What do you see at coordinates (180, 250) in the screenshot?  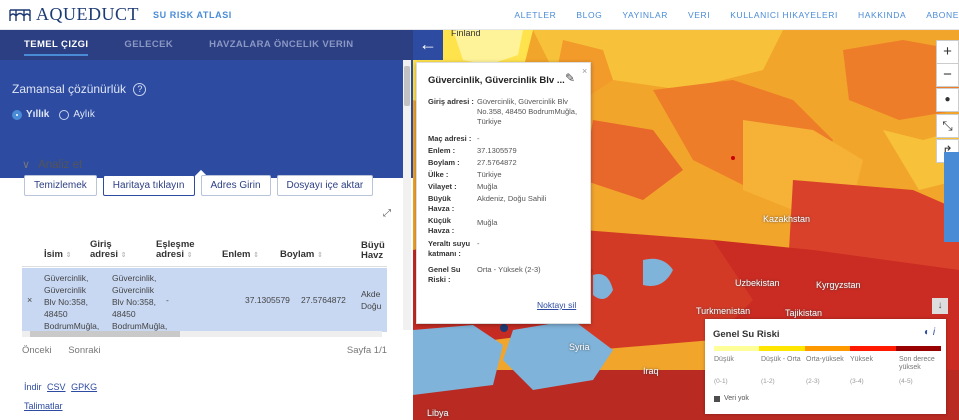 I see `col-match-address: Eşleşme adresi ⇕` at bounding box center [180, 250].